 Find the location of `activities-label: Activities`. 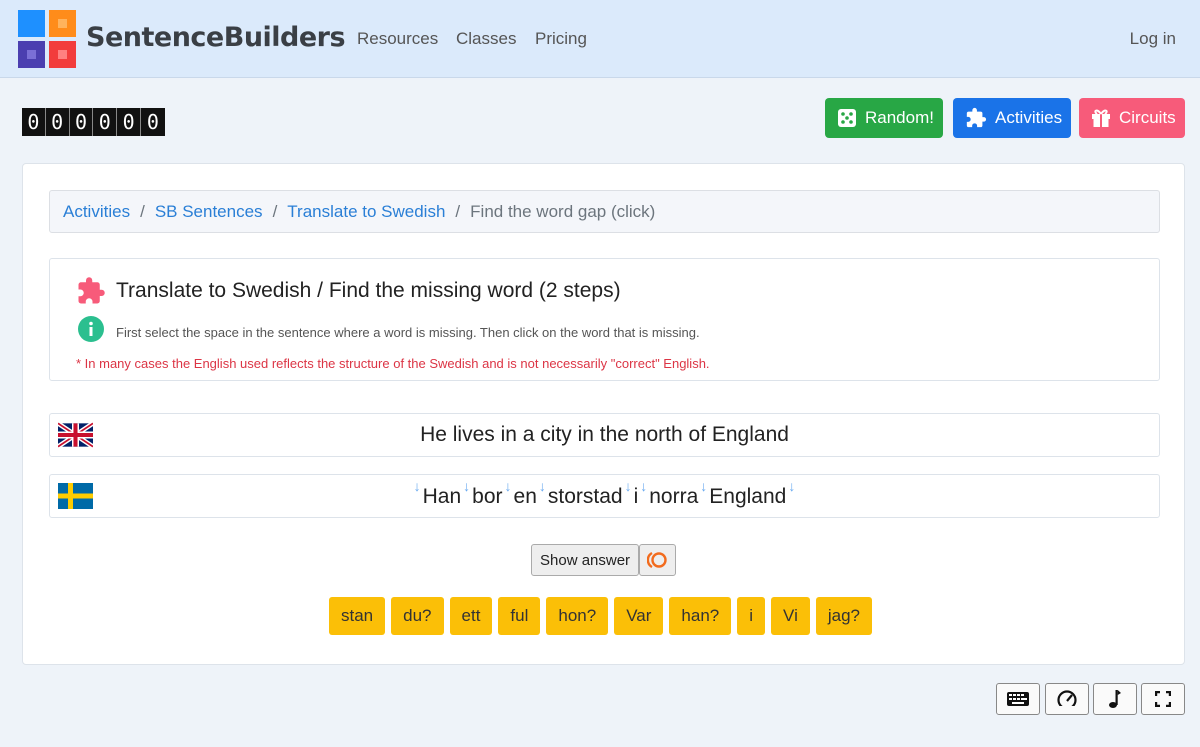

activities-label: Activities is located at coordinates (1029, 117).